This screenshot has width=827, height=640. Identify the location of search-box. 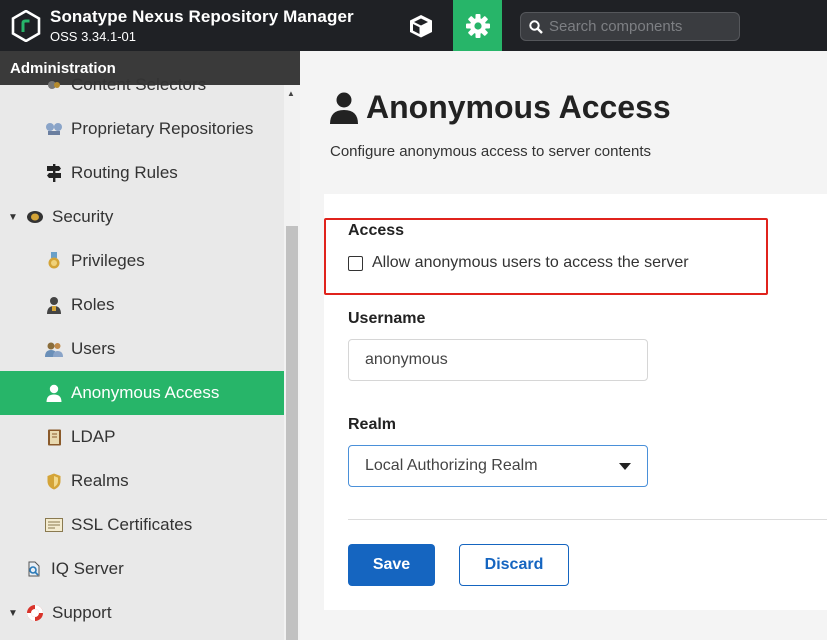
(630, 26).